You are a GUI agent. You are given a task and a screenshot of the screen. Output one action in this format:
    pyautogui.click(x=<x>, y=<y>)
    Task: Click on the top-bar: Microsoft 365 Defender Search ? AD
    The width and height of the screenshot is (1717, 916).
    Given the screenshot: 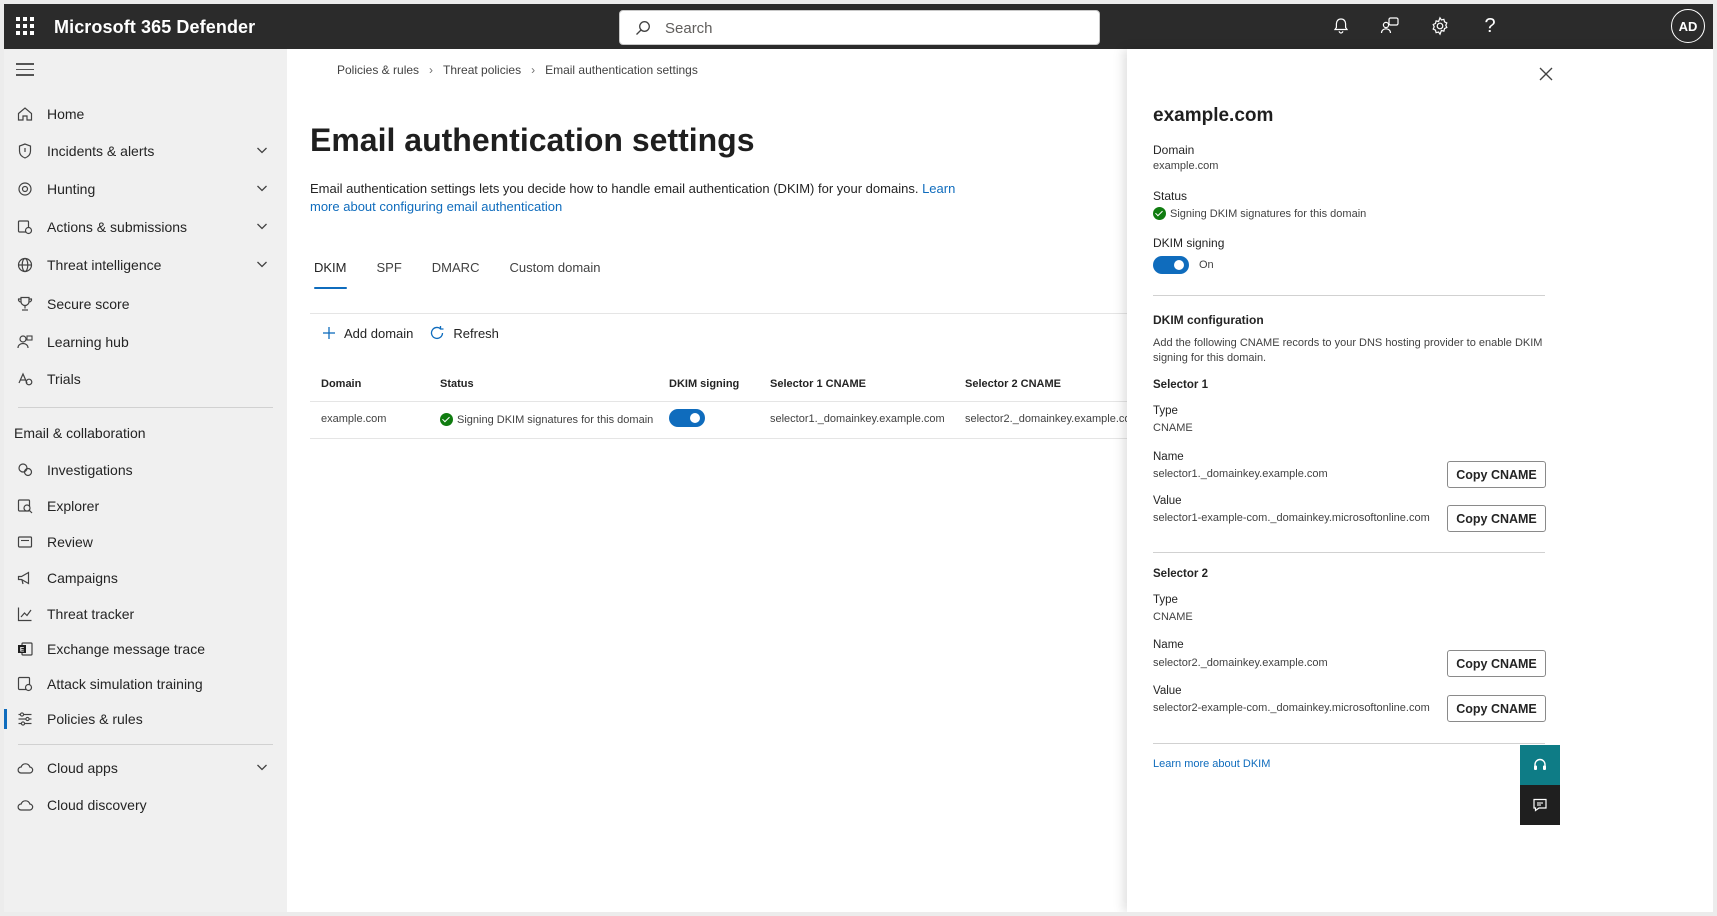 What is the action you would take?
    pyautogui.click(x=858, y=26)
    